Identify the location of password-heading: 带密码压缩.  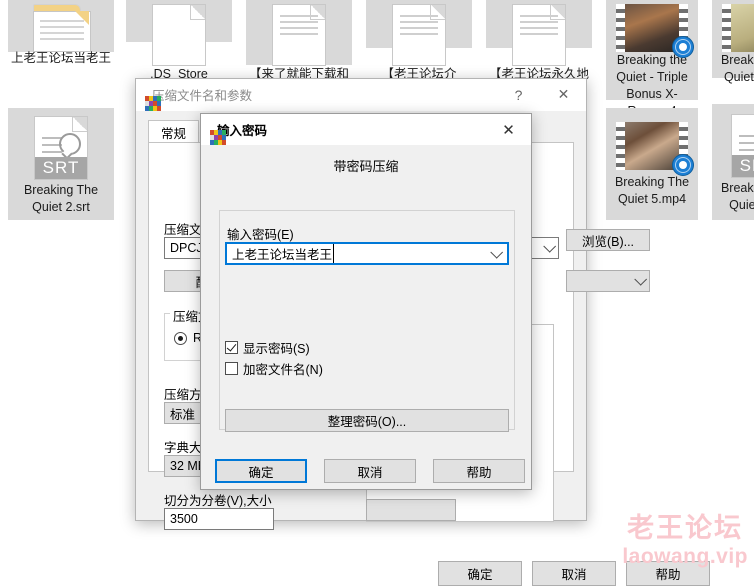
(366, 166).